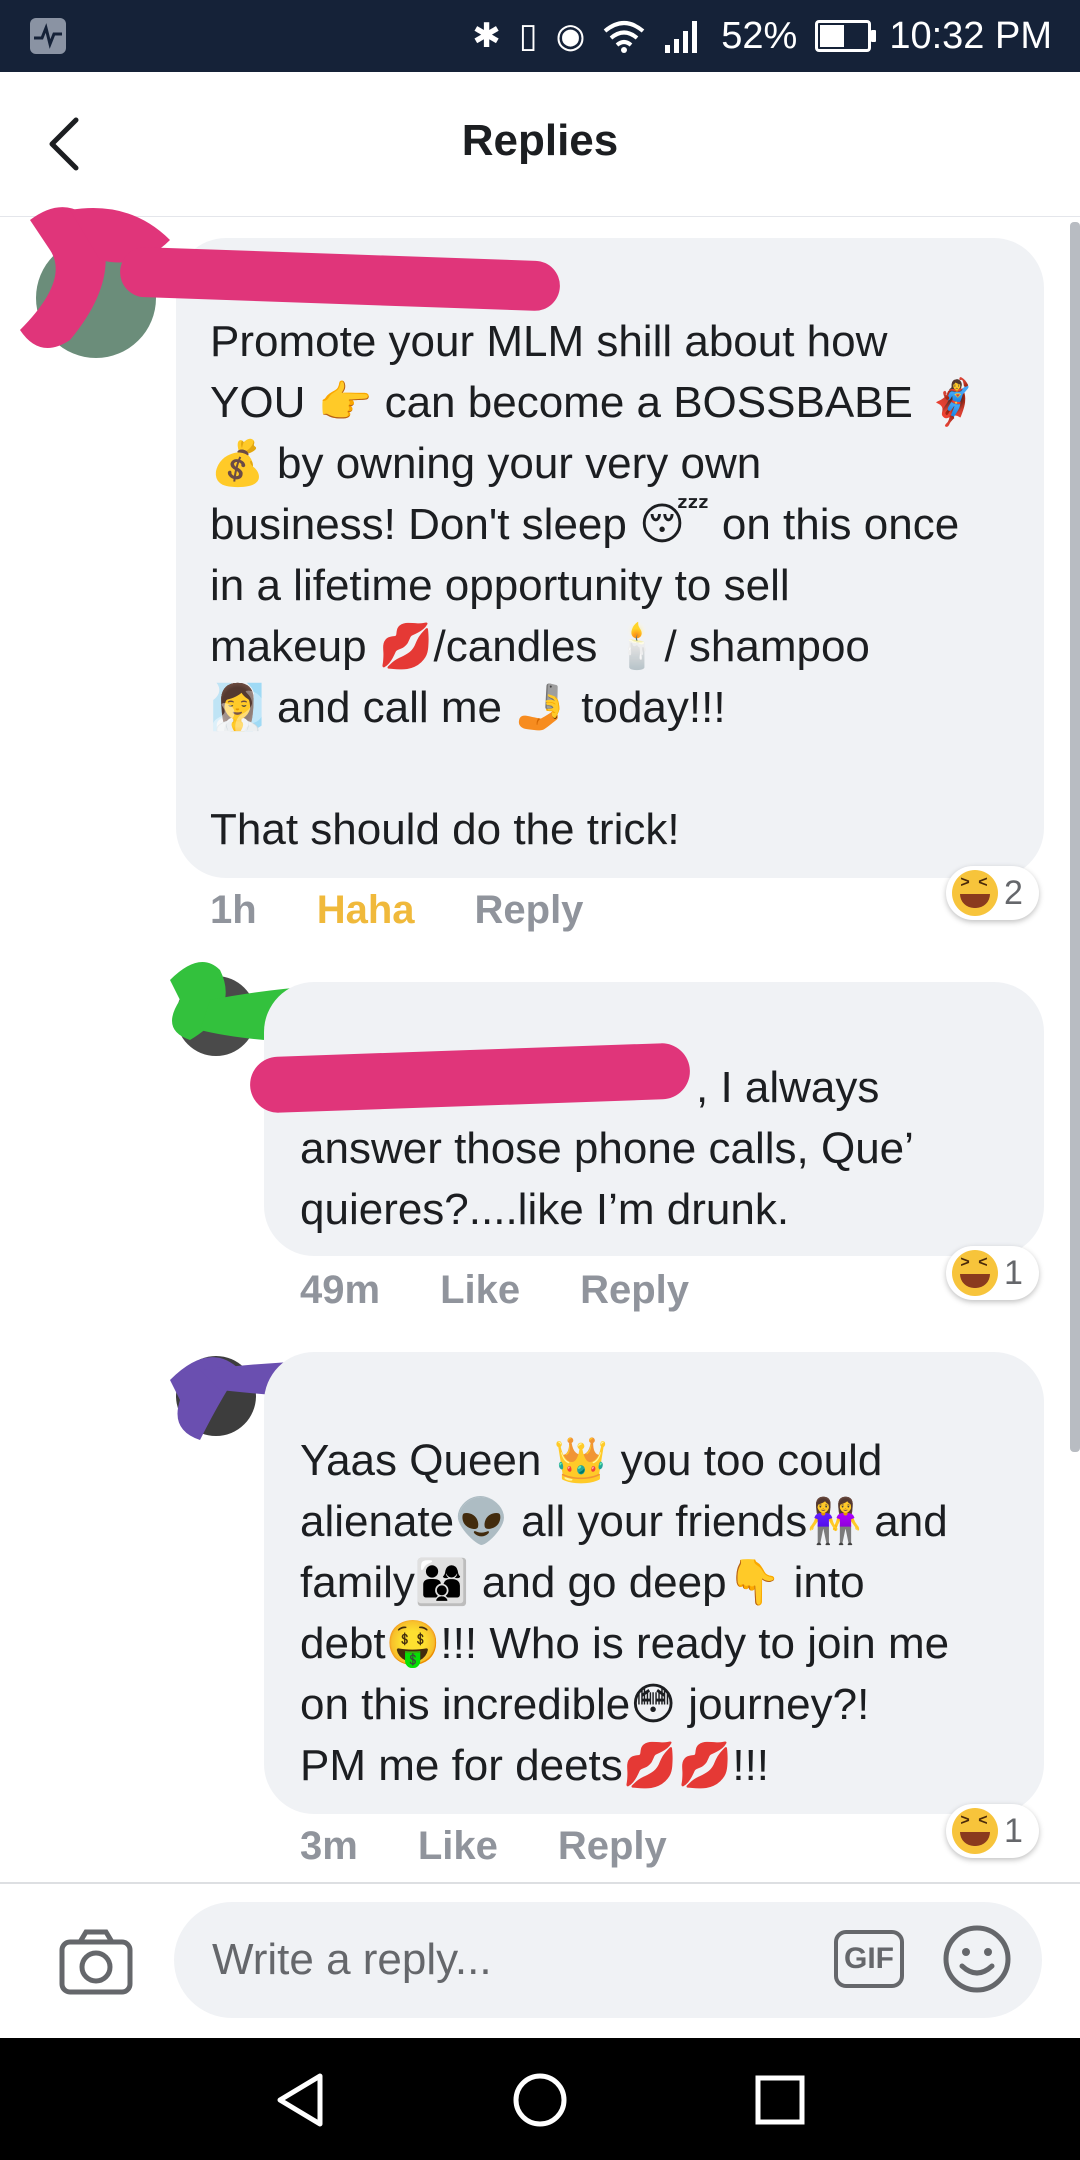 This screenshot has height=2160, width=1080. I want to click on camera-button, so click(96, 1963).